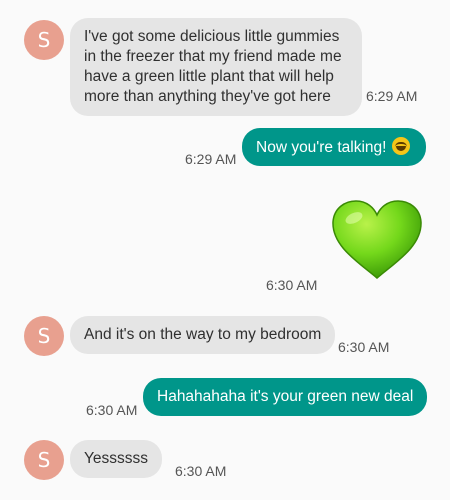 The width and height of the screenshot is (450, 500). I want to click on message-bubble: Hahahahaha it's your green new deal, so click(285, 397).